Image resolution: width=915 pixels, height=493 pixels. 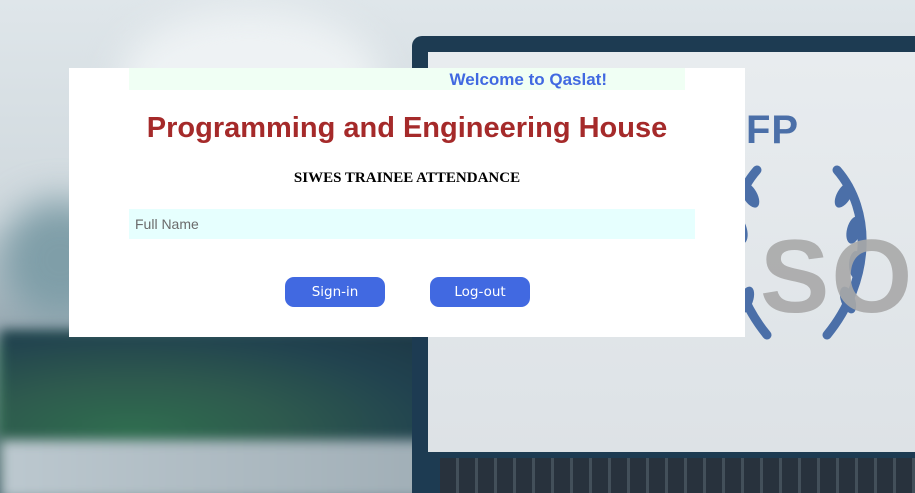 I want to click on laptop-keyboard, so click(x=677, y=475).